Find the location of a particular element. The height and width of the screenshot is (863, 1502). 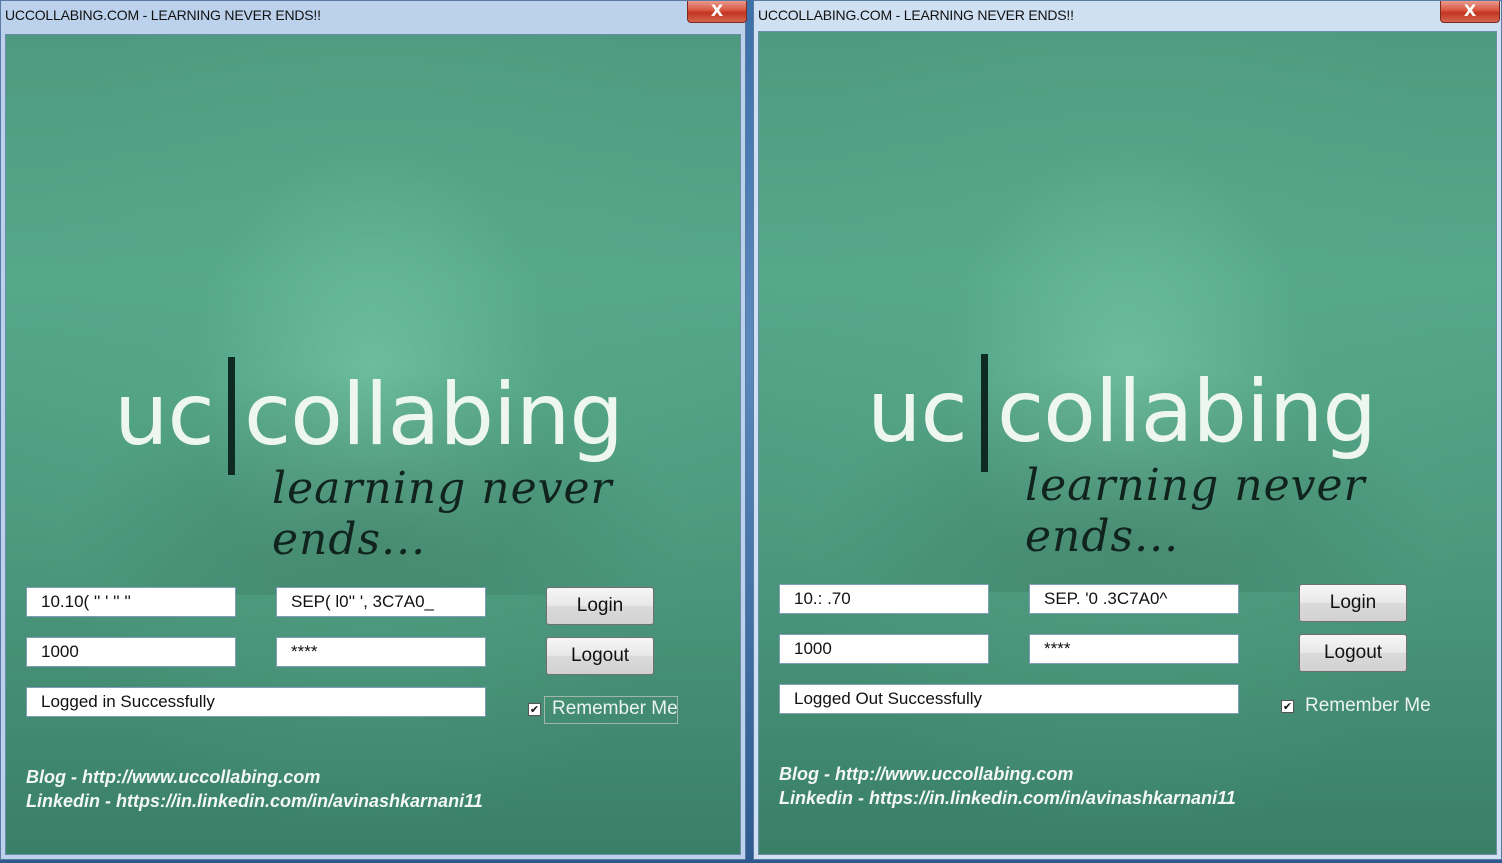

device-name-field: SEP. '0 .3C7A0^ is located at coordinates (1134, 599).